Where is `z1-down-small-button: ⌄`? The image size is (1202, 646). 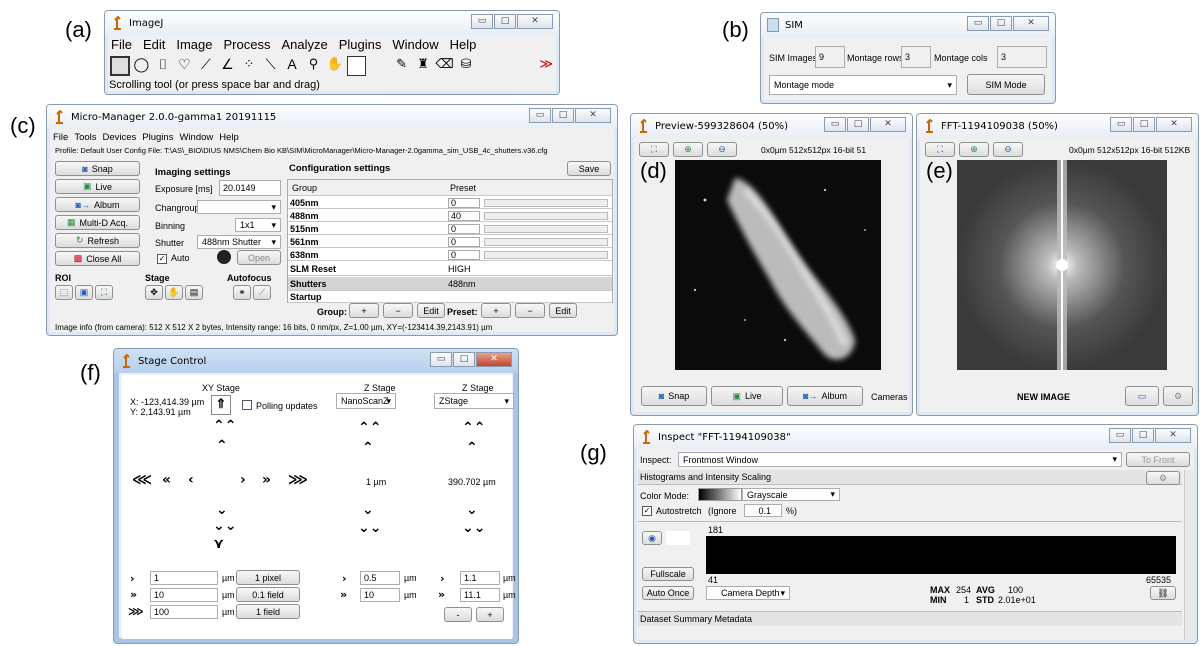 z1-down-small-button: ⌄ is located at coordinates (368, 510).